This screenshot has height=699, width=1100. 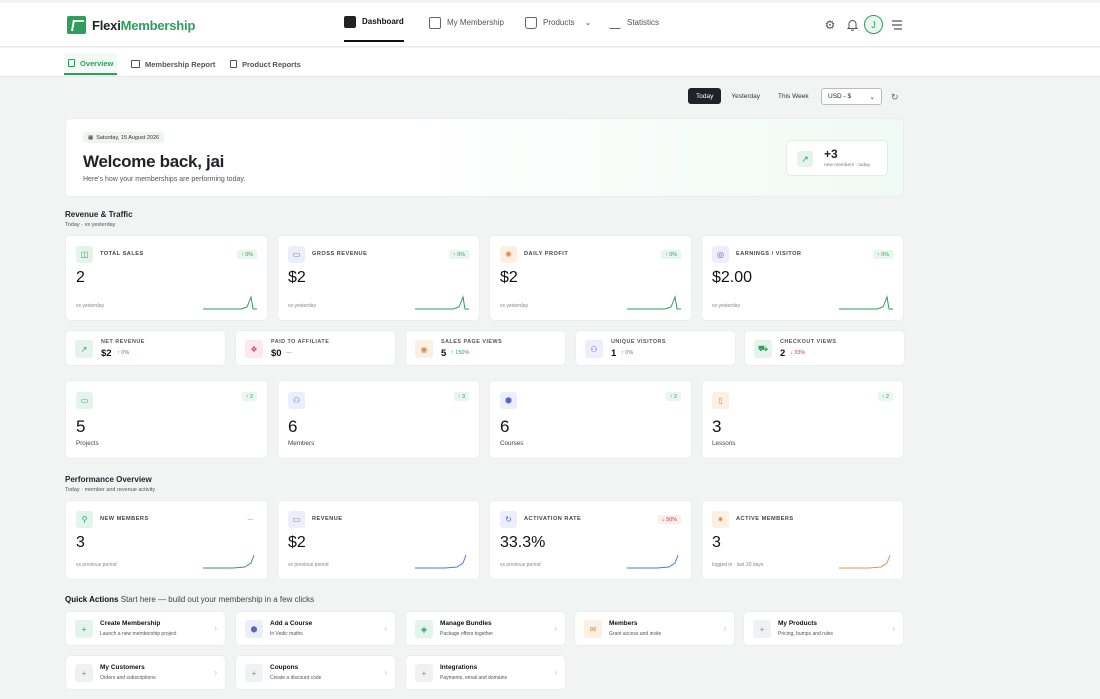 What do you see at coordinates (99, 214) in the screenshot?
I see `section-title-revenue: Revenue & Traffic` at bounding box center [99, 214].